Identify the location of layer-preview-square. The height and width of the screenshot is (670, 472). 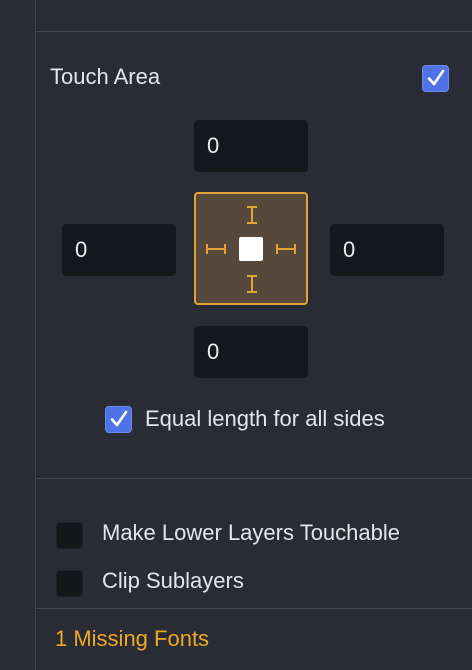
(251, 249).